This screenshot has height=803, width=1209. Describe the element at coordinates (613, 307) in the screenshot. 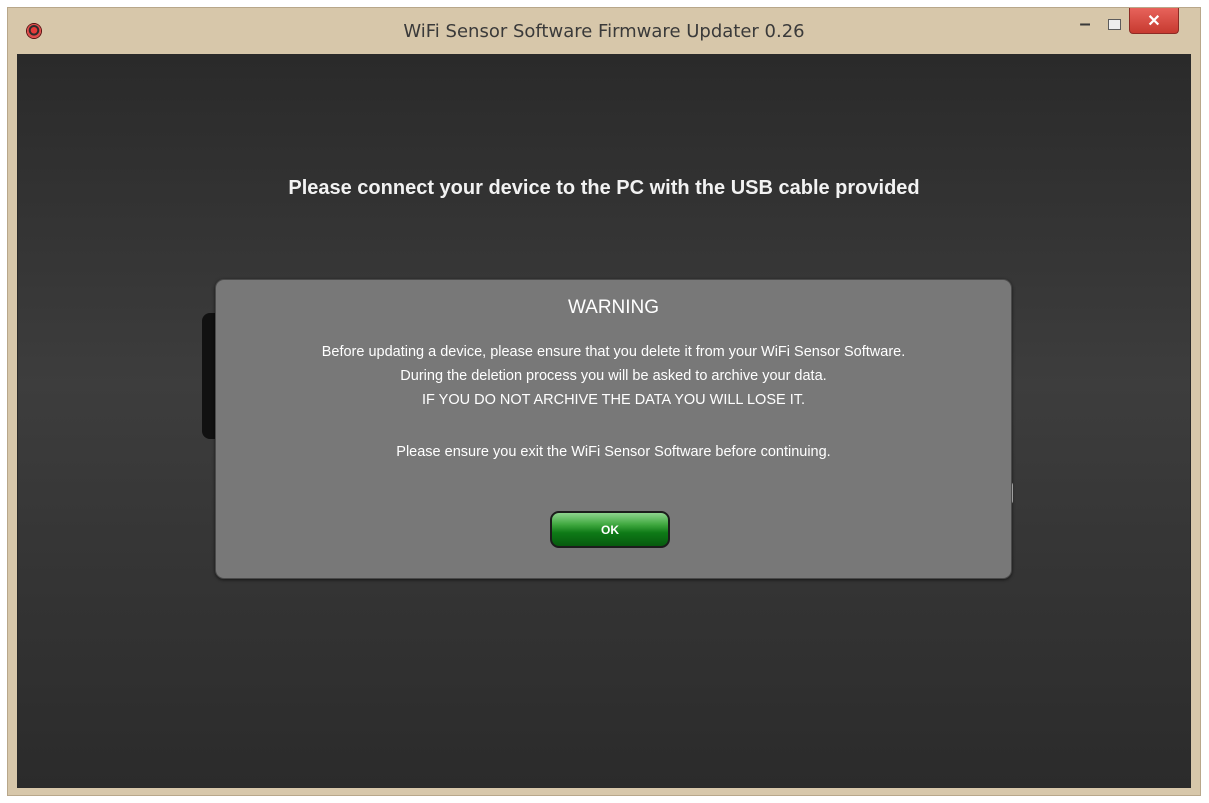

I see `warning-title: WARNING` at that location.